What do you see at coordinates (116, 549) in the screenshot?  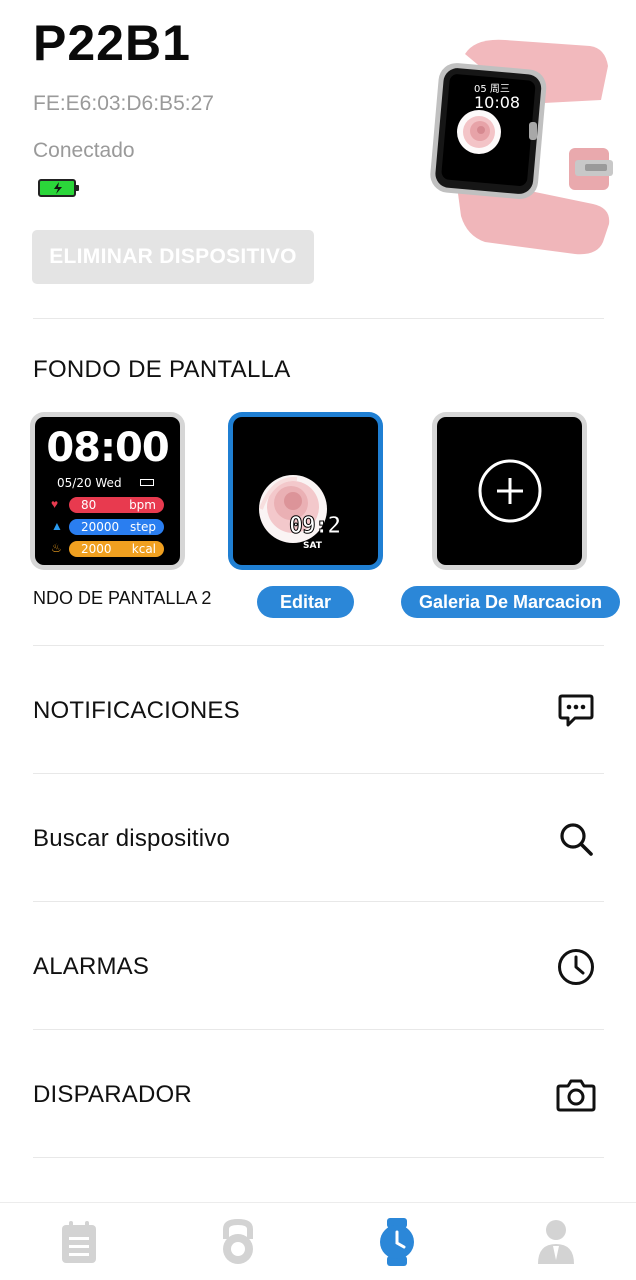 I see `face-calories-row: 2000 kcal` at bounding box center [116, 549].